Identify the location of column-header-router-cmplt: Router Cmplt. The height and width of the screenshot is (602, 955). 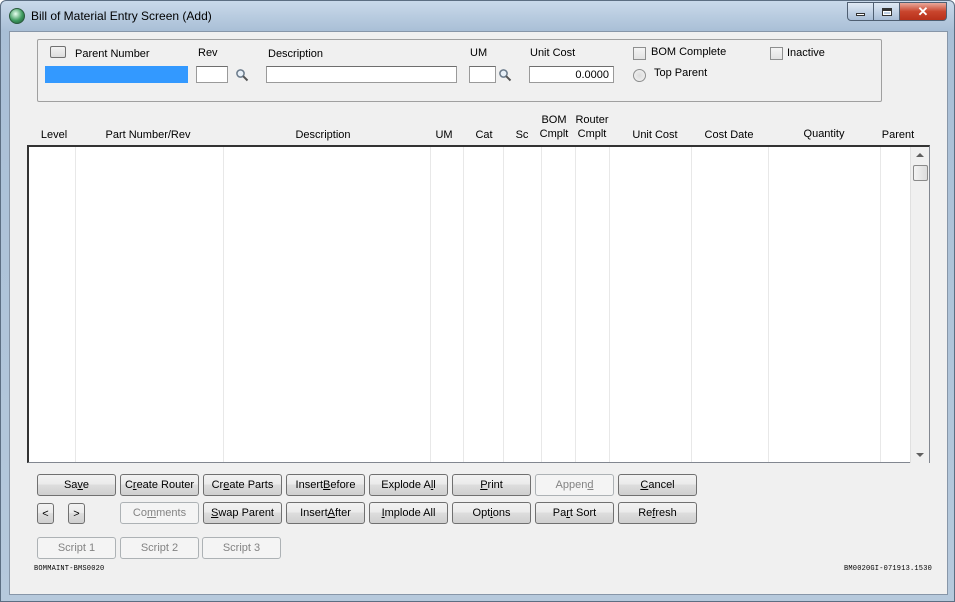
(592, 127).